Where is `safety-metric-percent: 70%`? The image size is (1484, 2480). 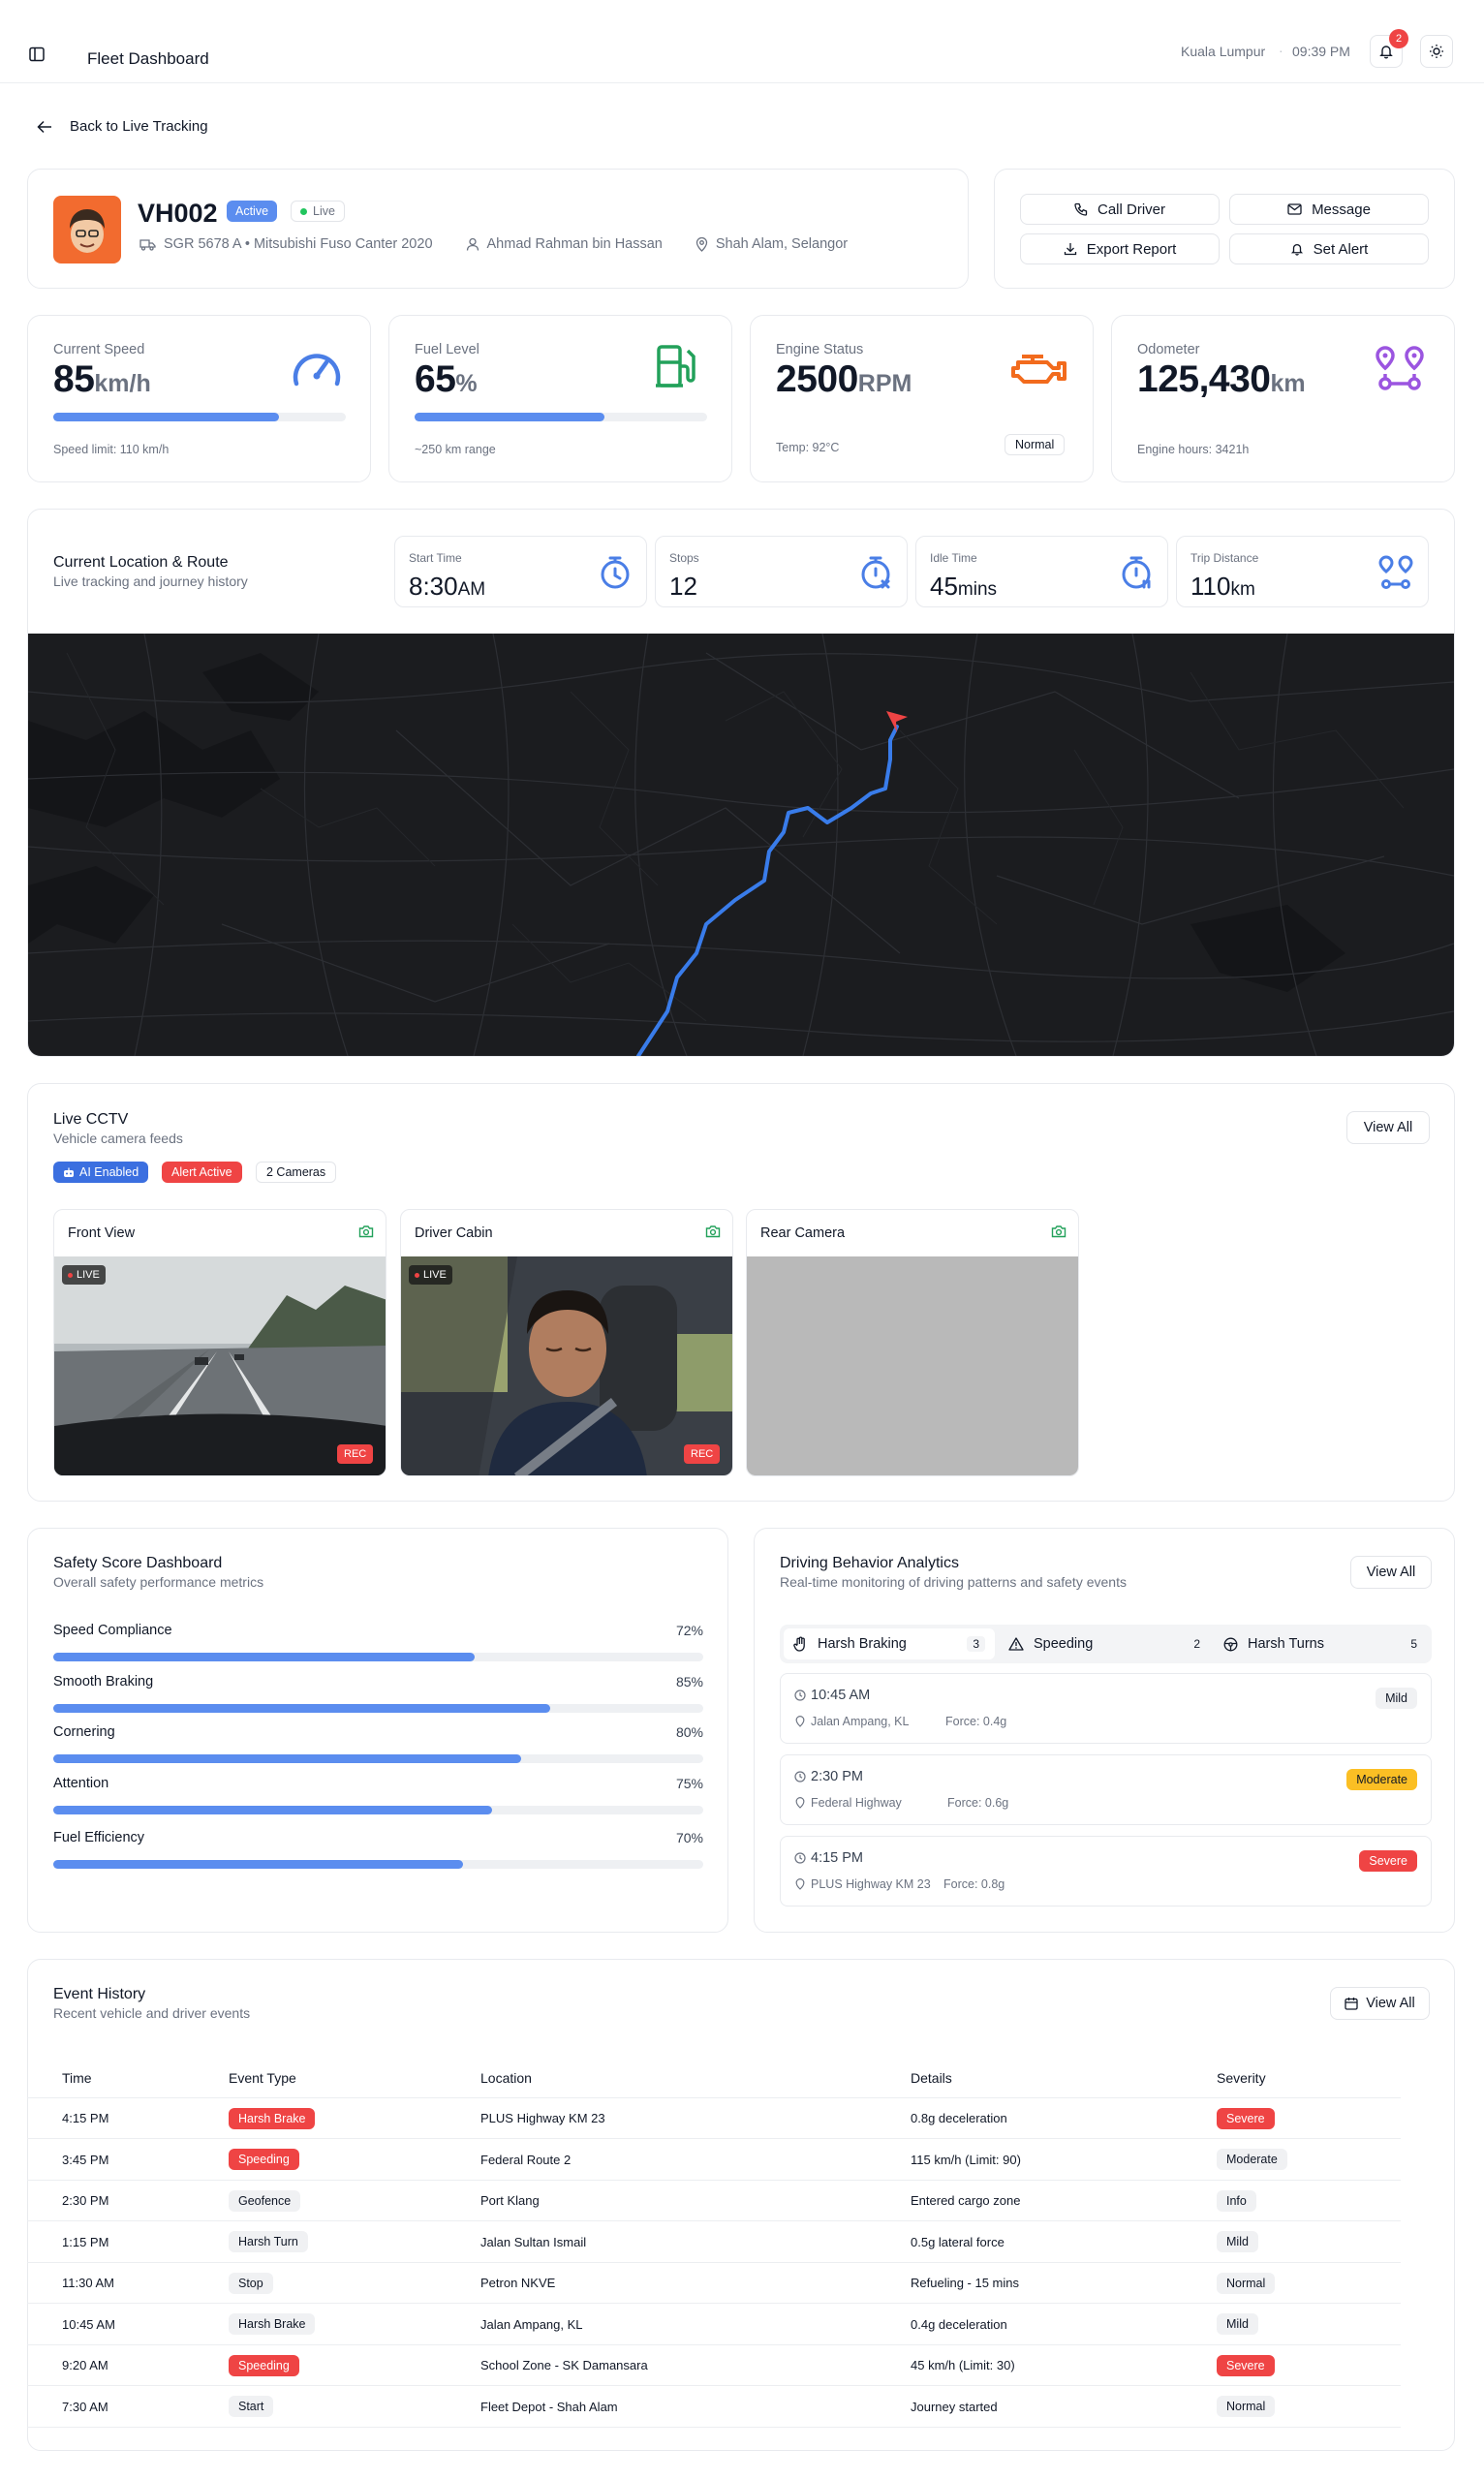 safety-metric-percent: 70% is located at coordinates (689, 1837).